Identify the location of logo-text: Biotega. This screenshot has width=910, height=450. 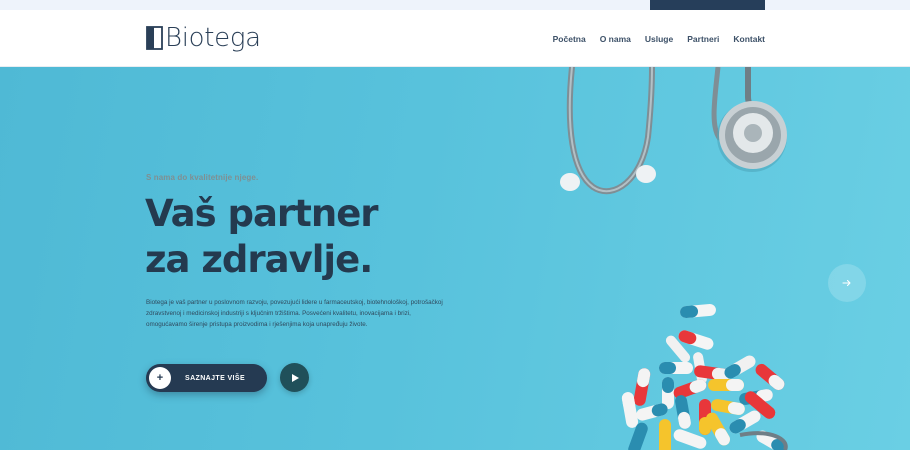
(213, 38).